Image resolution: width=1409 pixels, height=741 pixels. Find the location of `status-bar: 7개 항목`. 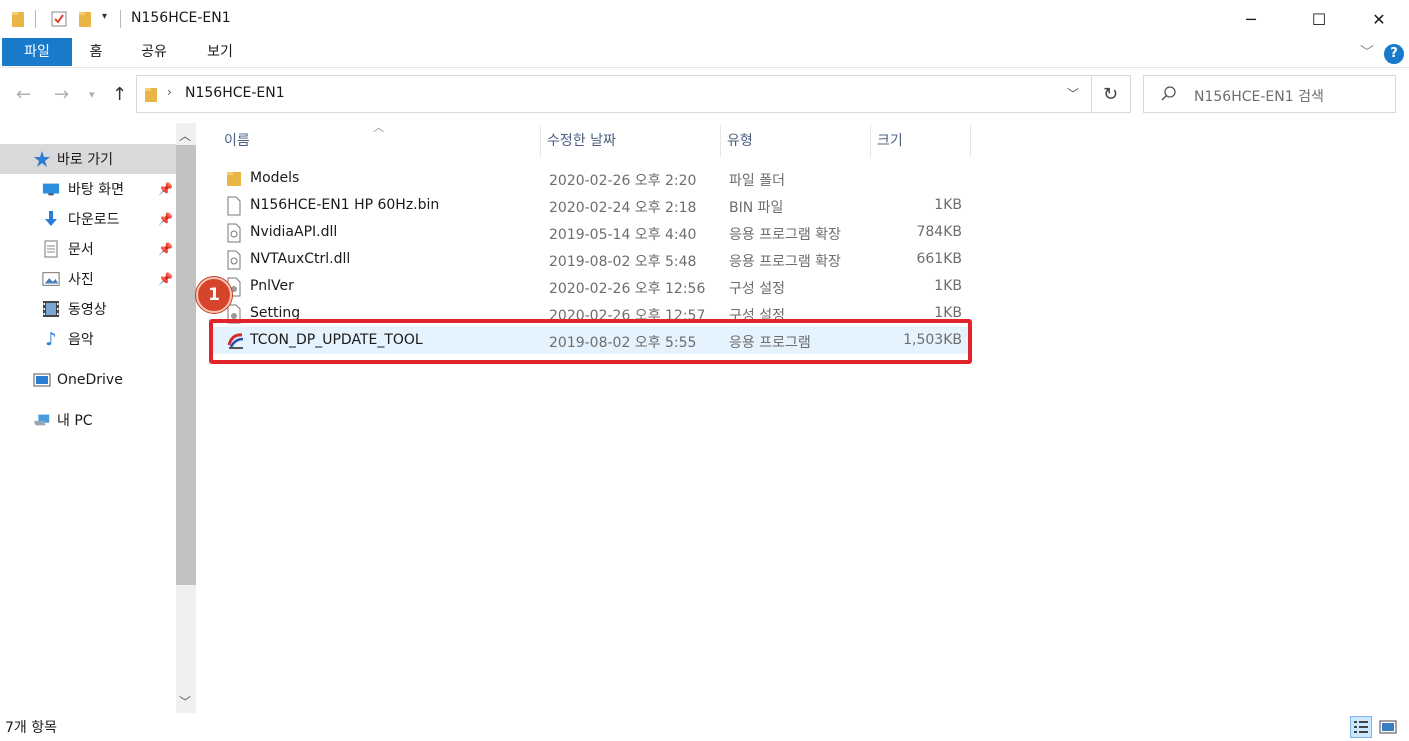

status-bar: 7개 항목 is located at coordinates (704, 727).